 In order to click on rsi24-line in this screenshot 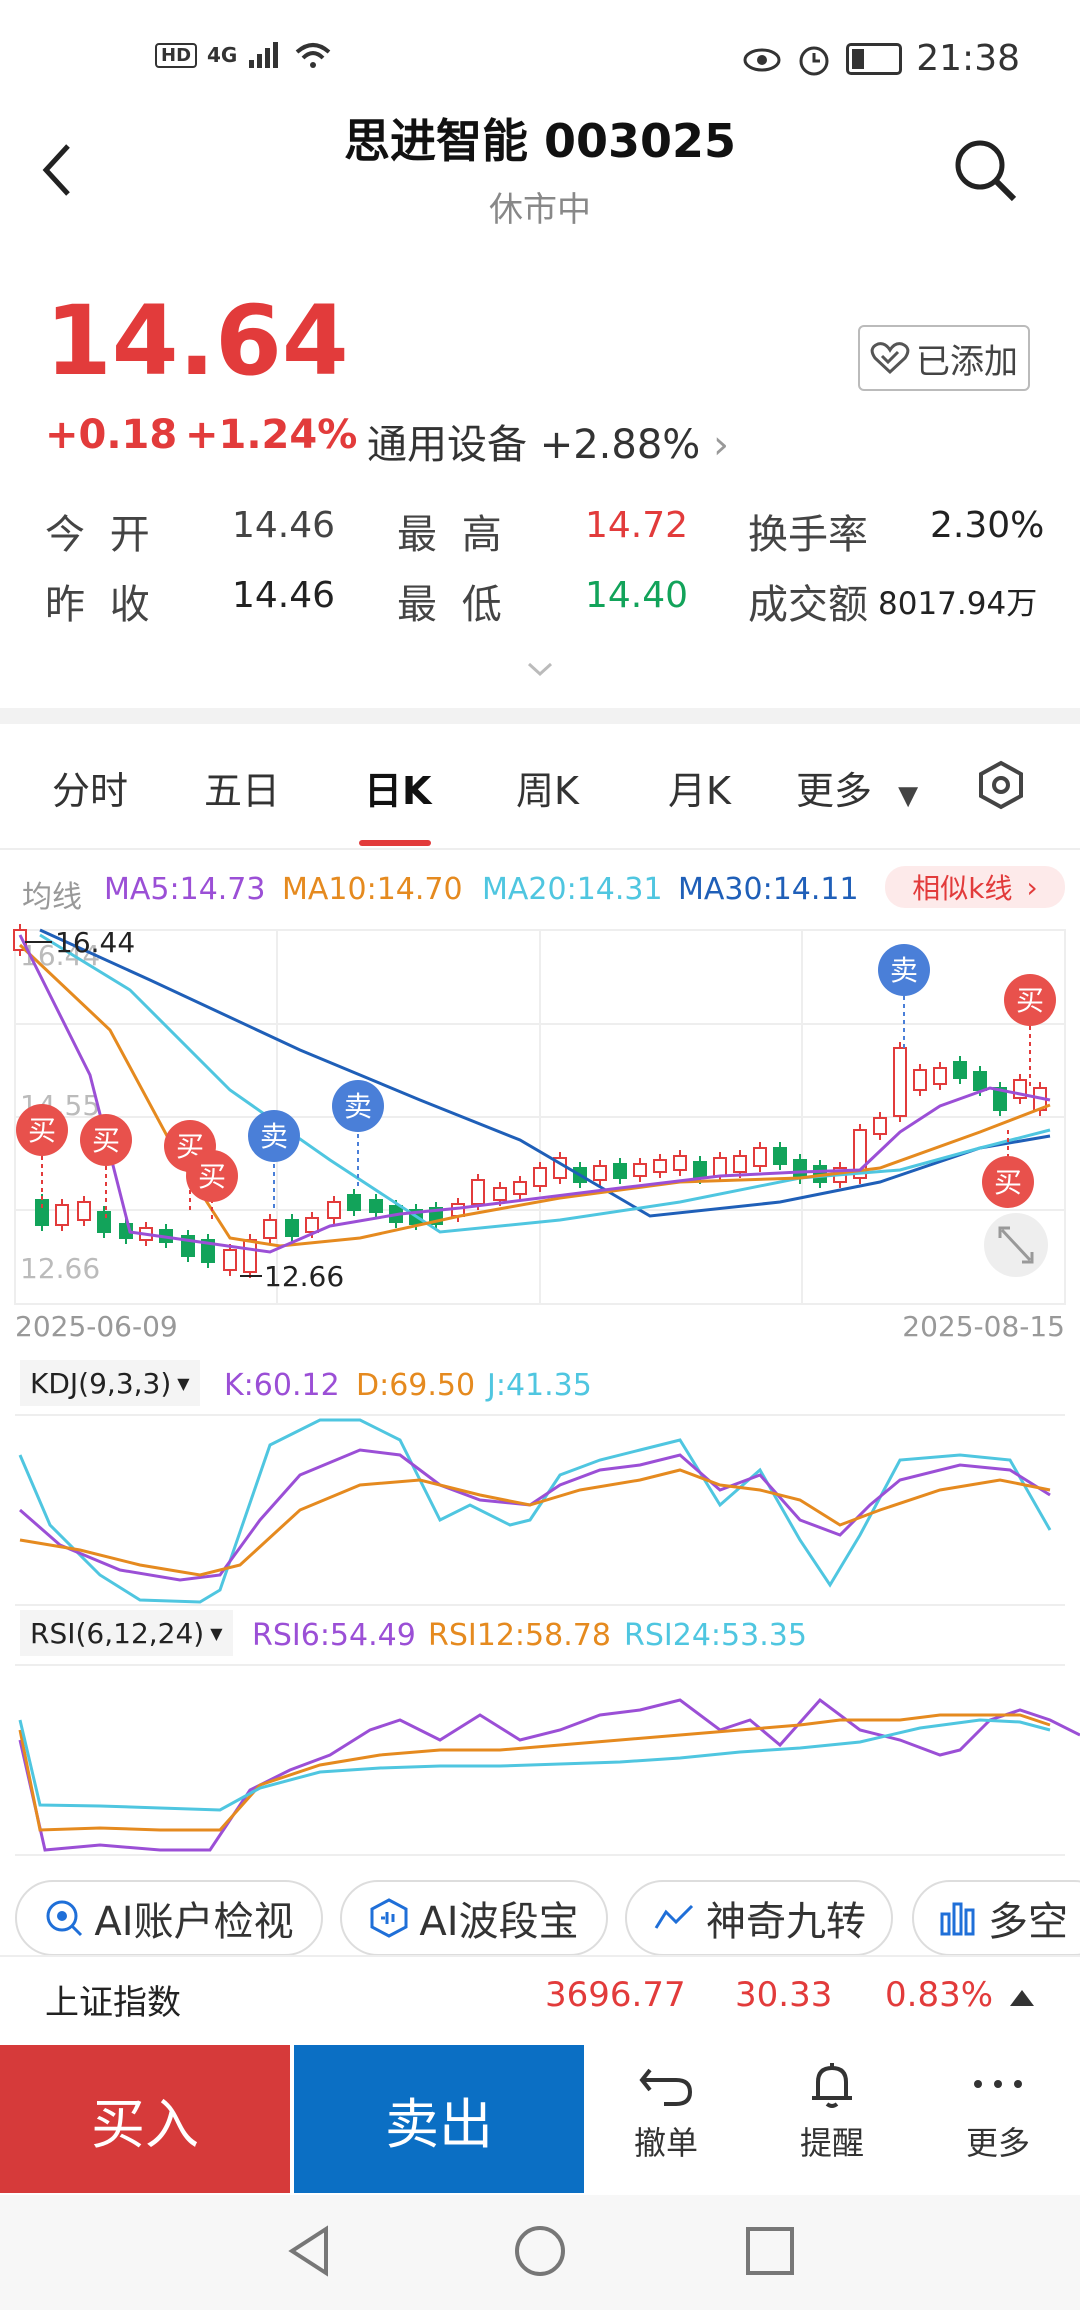, I will do `click(534, 1765)`.